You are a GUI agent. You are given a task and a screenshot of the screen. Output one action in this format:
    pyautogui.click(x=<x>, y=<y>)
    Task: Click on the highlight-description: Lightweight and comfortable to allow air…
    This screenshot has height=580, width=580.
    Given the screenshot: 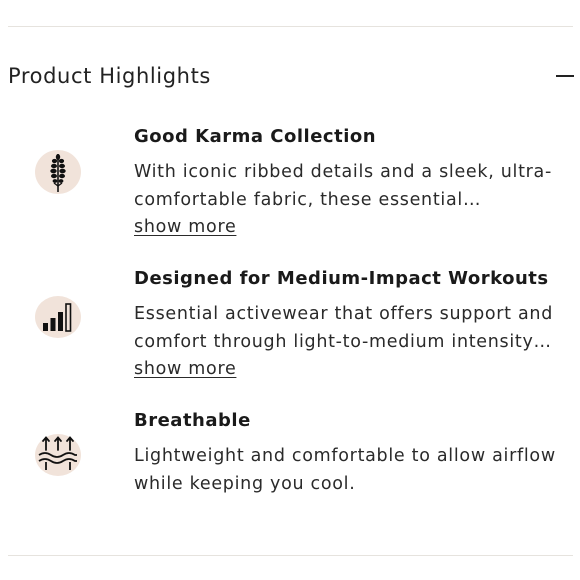 What is the action you would take?
    pyautogui.click(x=354, y=470)
    